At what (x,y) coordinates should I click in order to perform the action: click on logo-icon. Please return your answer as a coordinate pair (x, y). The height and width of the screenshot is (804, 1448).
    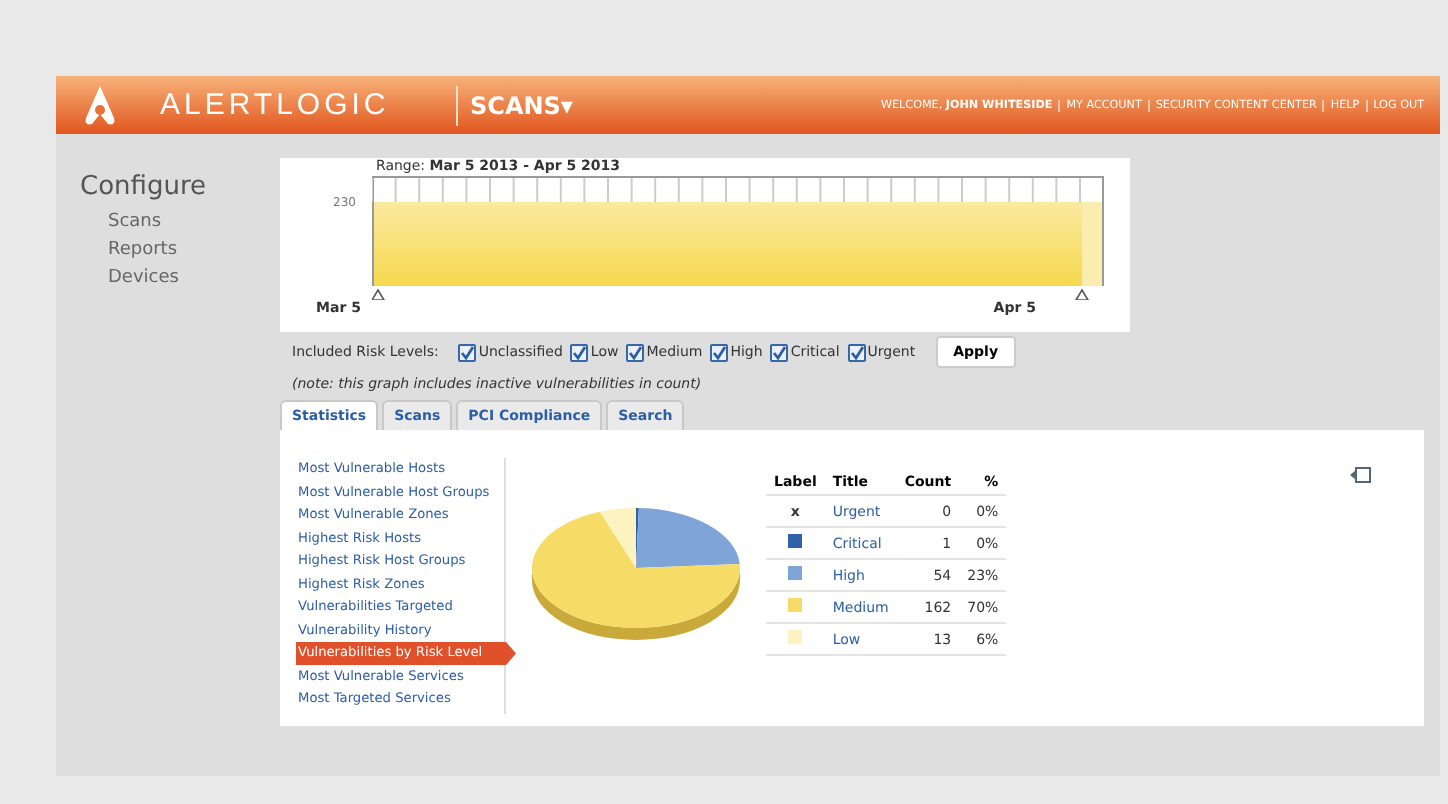
    Looking at the image, I should click on (100, 105).